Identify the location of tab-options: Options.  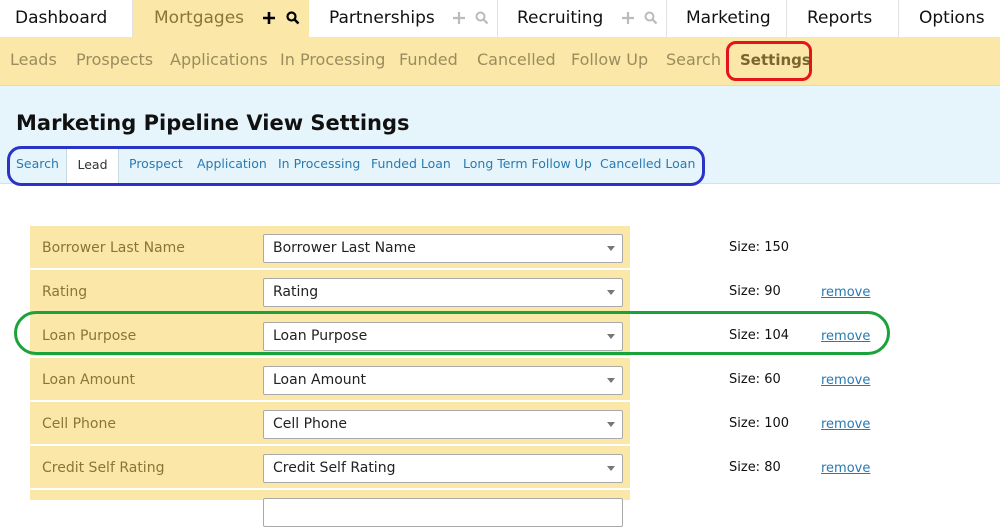
(949, 18).